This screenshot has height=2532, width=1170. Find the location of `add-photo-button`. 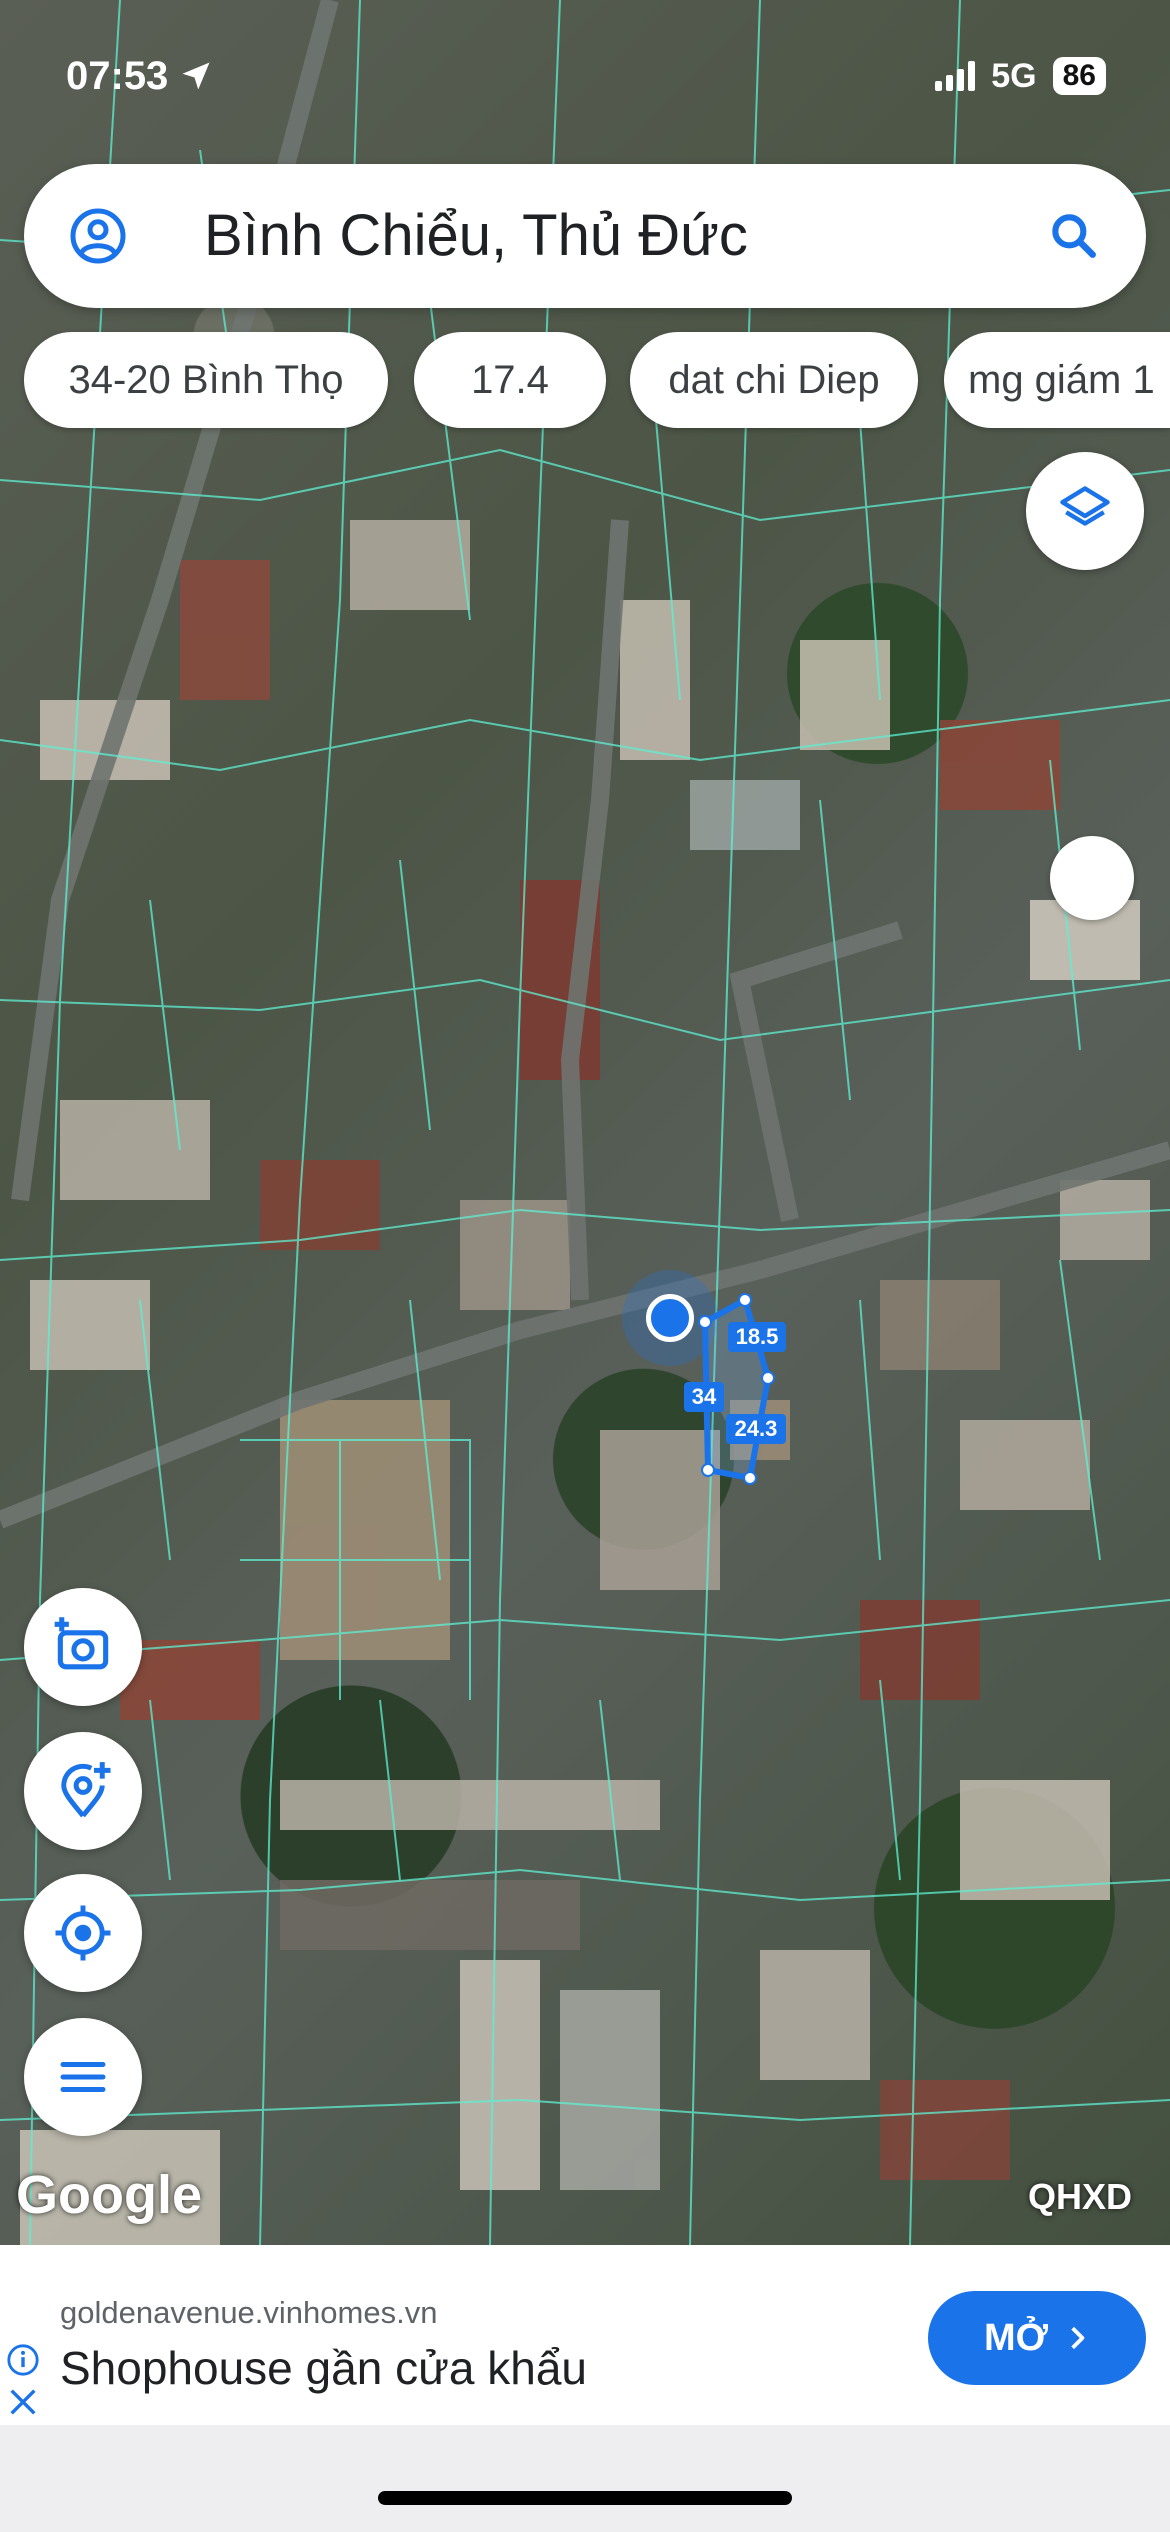

add-photo-button is located at coordinates (83, 1647).